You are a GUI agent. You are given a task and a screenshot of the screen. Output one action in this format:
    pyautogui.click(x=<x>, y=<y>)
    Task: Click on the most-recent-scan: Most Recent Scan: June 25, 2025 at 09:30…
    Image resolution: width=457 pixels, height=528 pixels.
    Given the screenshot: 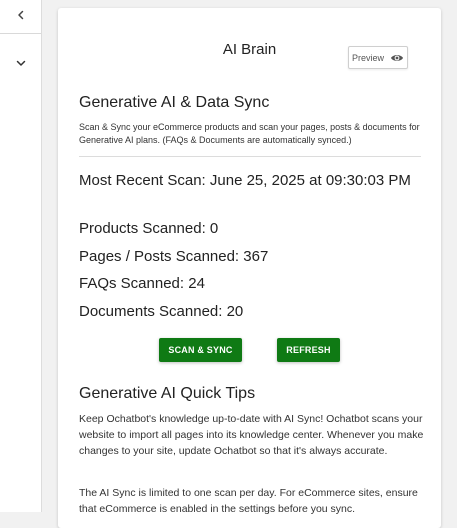 What is the action you would take?
    pyautogui.click(x=245, y=180)
    